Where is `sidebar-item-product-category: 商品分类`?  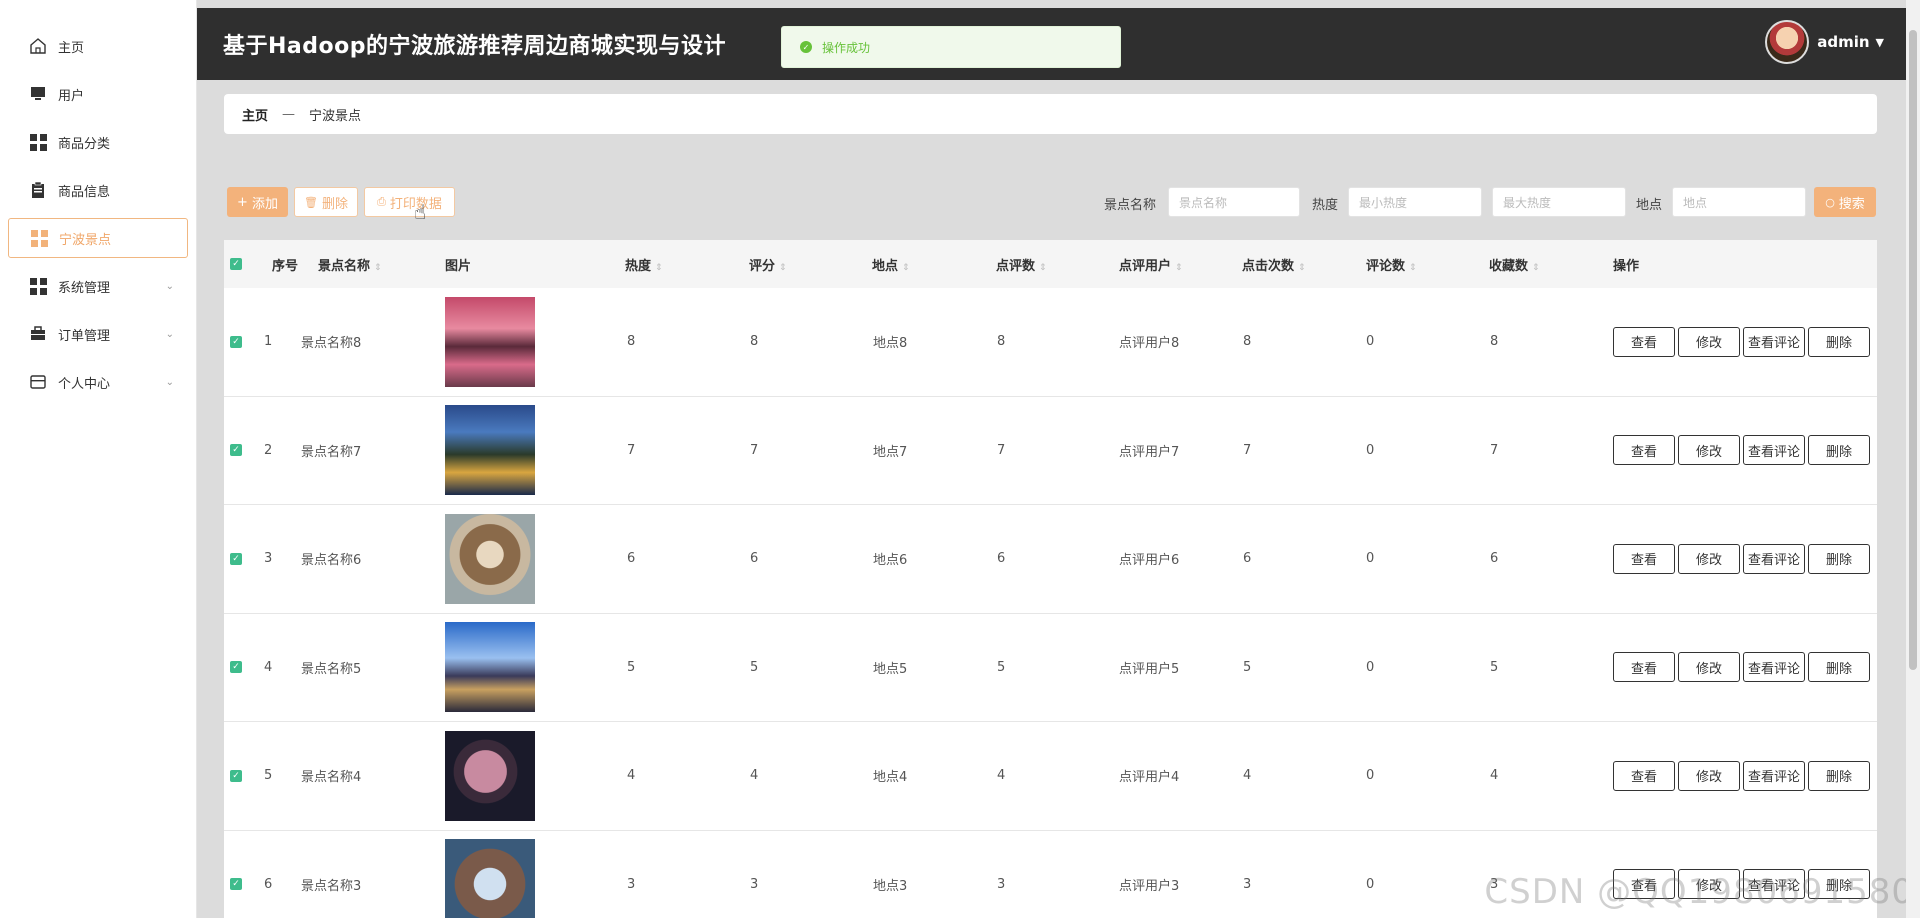 sidebar-item-product-category: 商品分类 is located at coordinates (98, 142).